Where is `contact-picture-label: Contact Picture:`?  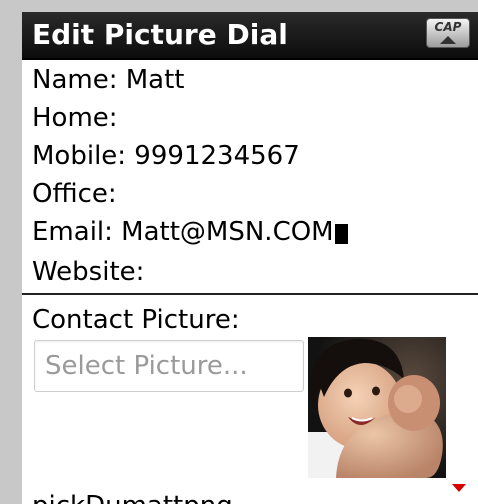 contact-picture-label: Contact Picture: is located at coordinates (136, 320).